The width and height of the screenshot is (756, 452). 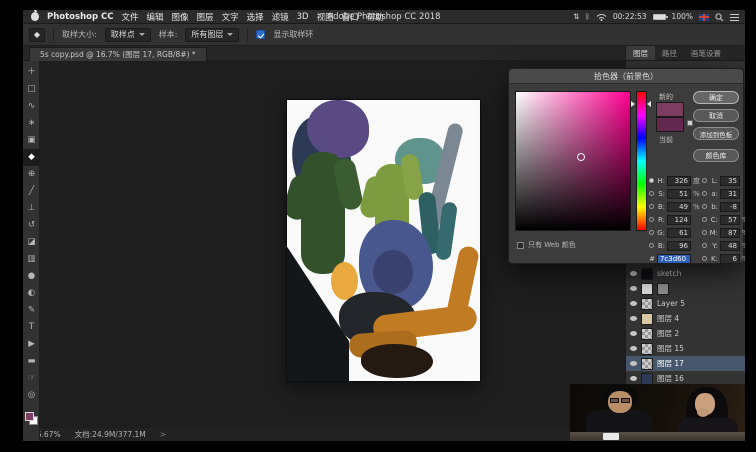 I want to click on tab-brush-settings: 画笔设置, so click(x=706, y=53).